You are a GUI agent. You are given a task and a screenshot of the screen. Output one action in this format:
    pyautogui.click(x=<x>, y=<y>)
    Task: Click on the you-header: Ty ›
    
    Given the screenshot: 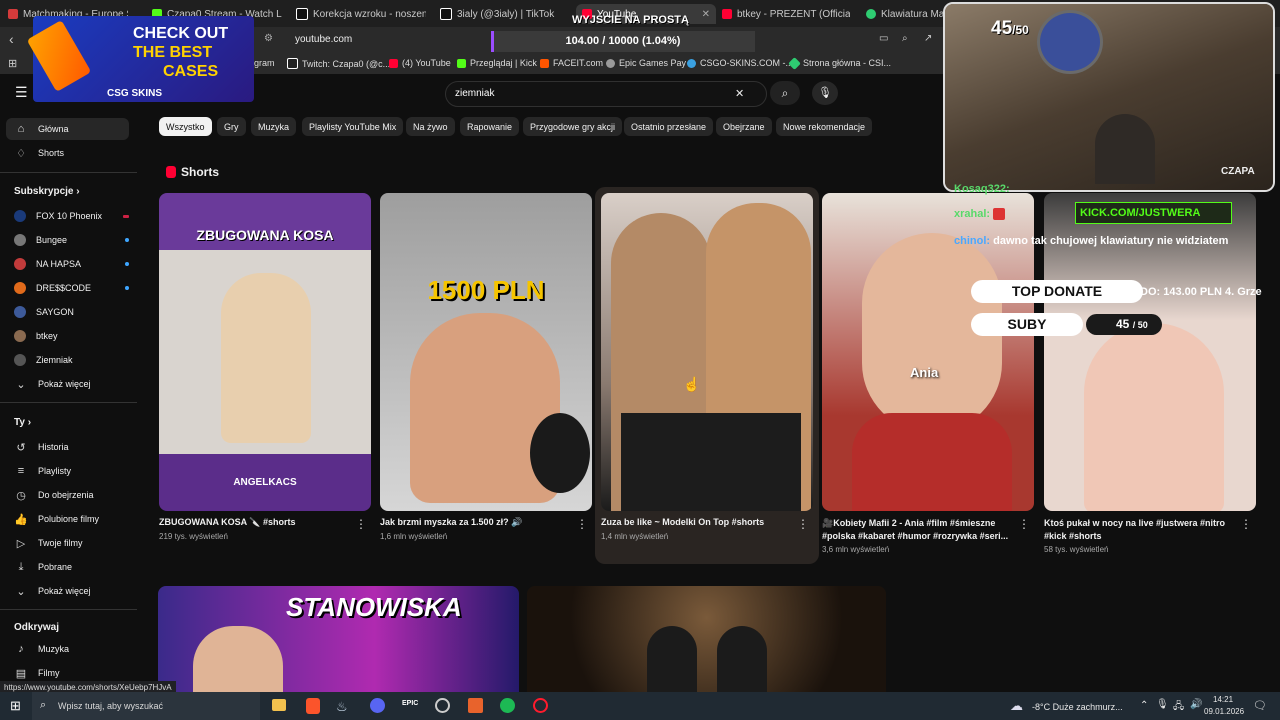 What is the action you would take?
    pyautogui.click(x=22, y=422)
    